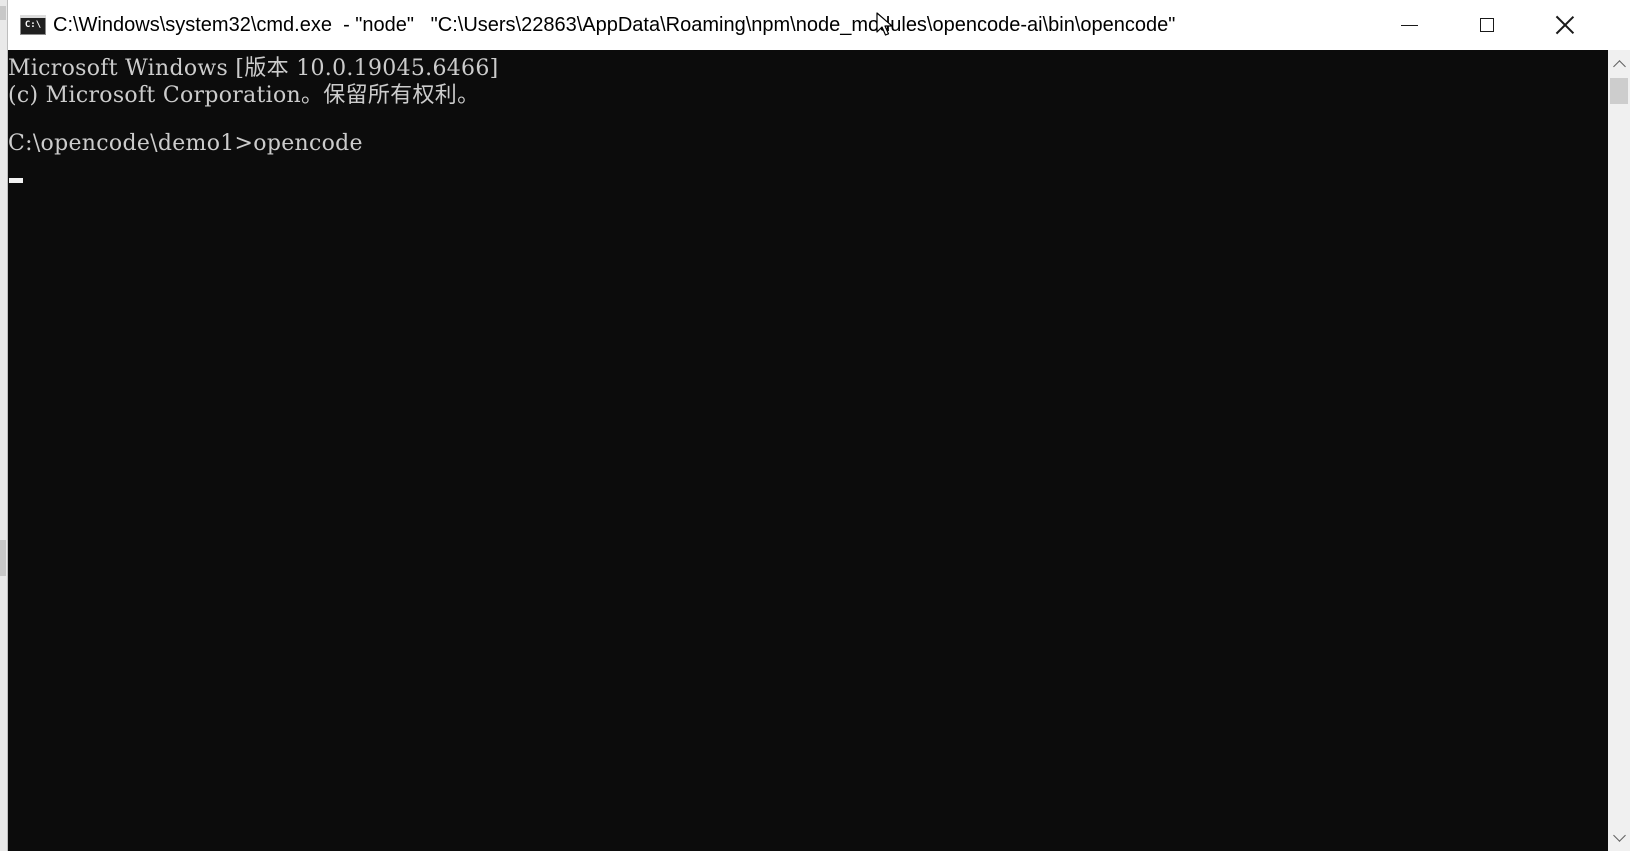 The image size is (1630, 851). I want to click on maximize-icon, so click(1487, 25).